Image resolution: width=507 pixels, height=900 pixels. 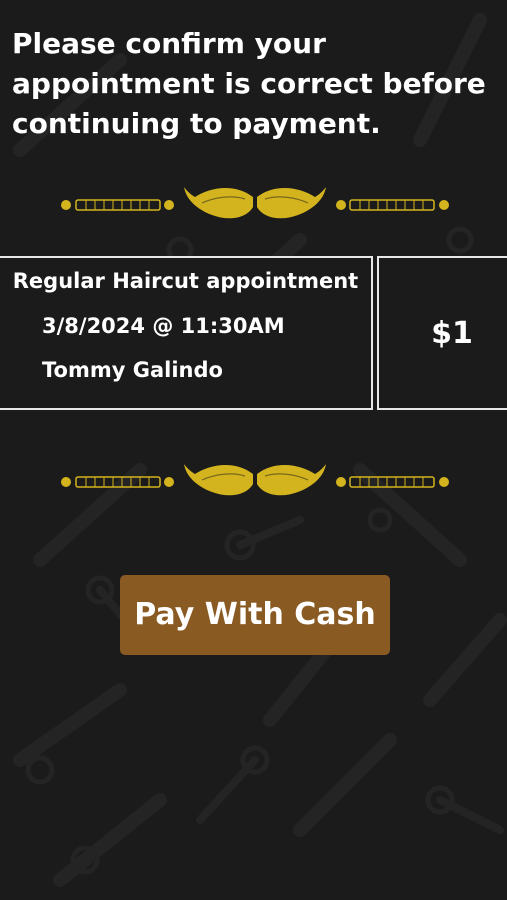 I want to click on pay-with-cash-button: Pay With Cash, so click(x=255, y=615).